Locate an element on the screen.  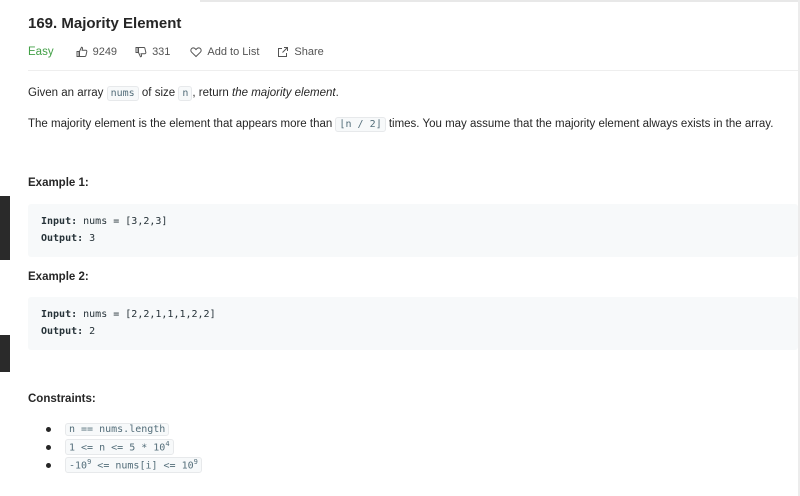
list-item: 1 <= n <= 5 * 104 is located at coordinates (115, 447).